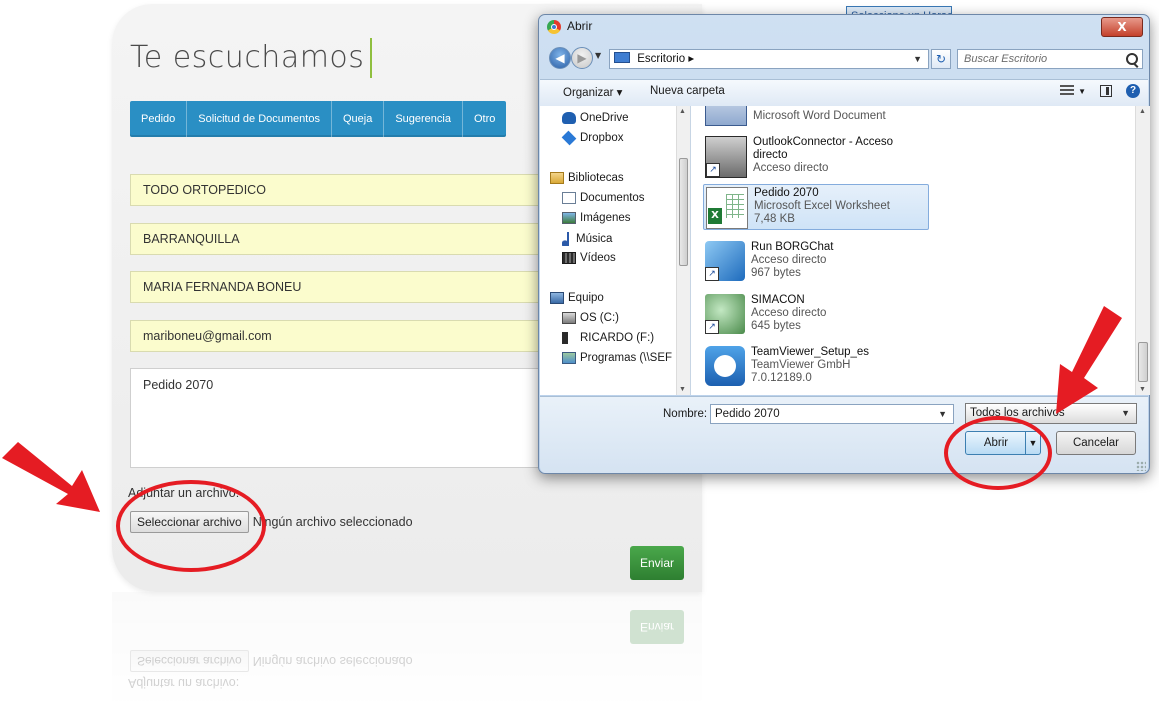 This screenshot has height=703, width=1159. I want to click on music-note-icon, so click(567, 239).